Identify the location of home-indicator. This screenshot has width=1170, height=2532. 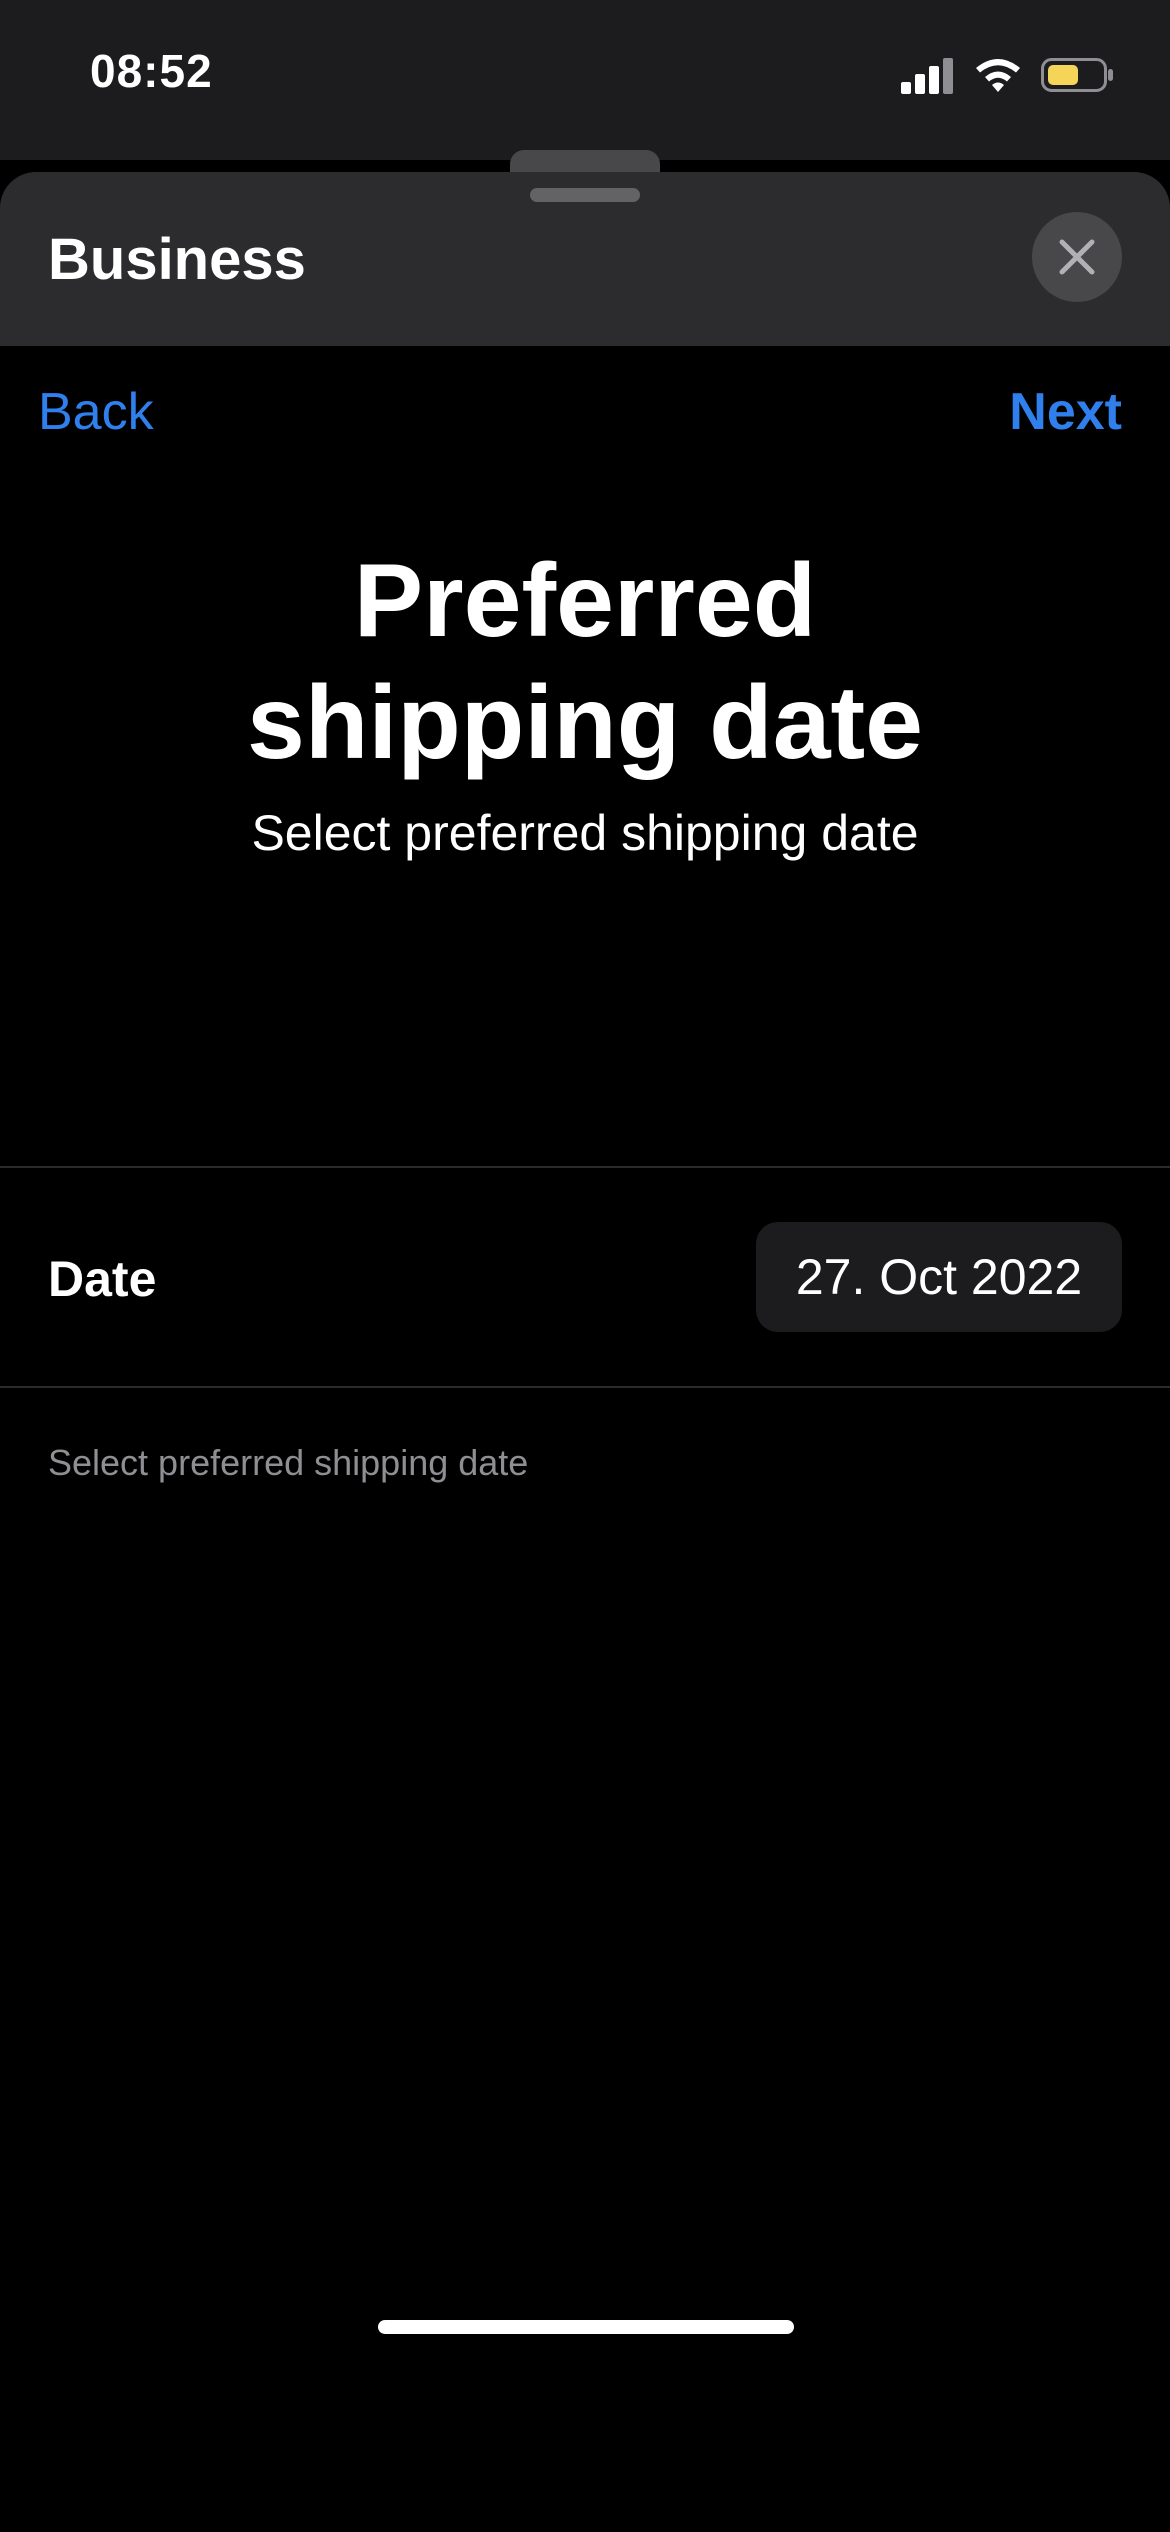
(586, 2327).